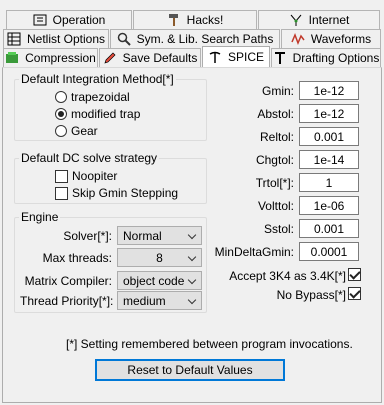 Image resolution: width=384 pixels, height=405 pixels. I want to click on reltol-label: Reltol:, so click(276, 137).